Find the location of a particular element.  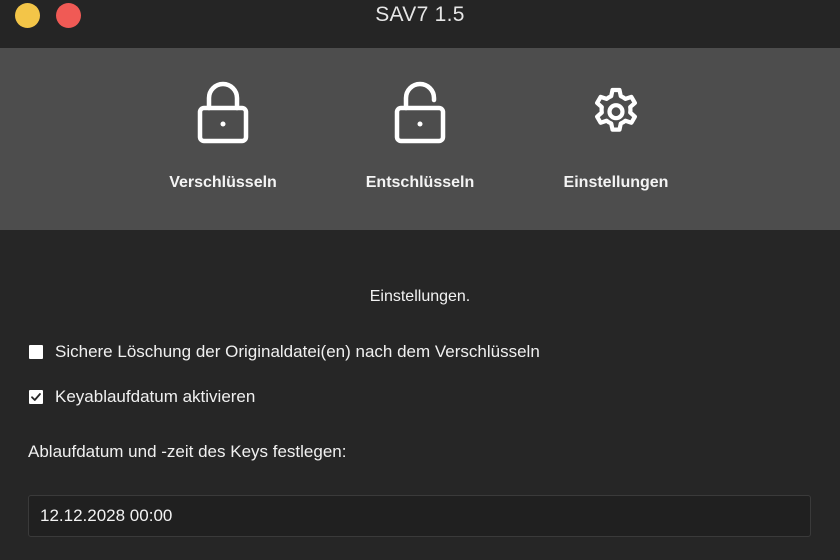

lock-closed-icon is located at coordinates (223, 113).